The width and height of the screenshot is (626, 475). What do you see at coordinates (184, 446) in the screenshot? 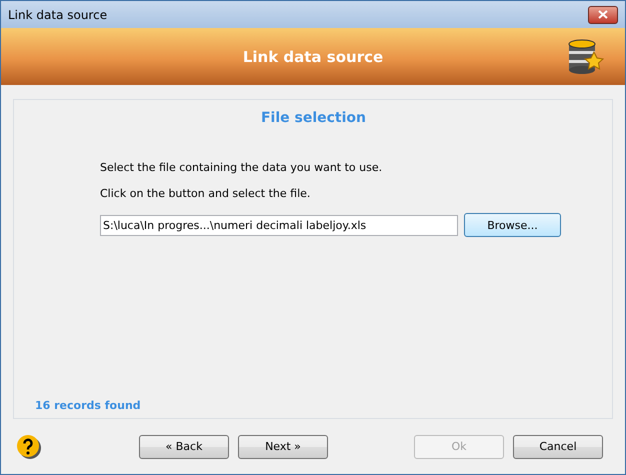
I see `dialog-button: « Back` at bounding box center [184, 446].